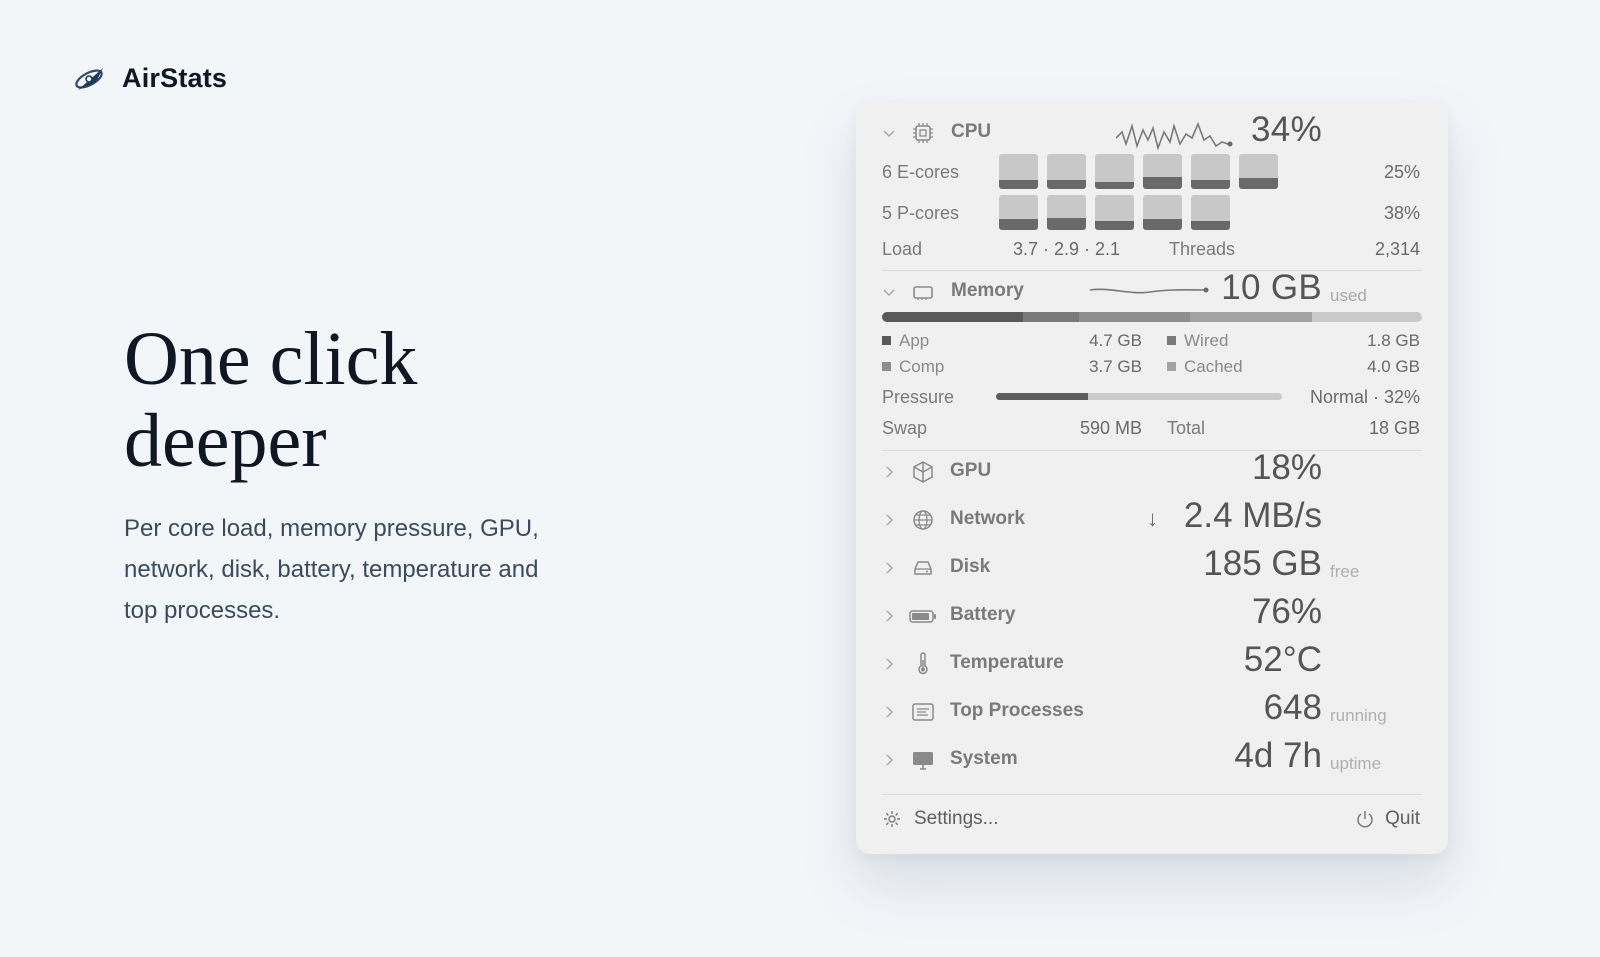 The width and height of the screenshot is (1600, 957). Describe the element at coordinates (923, 472) in the screenshot. I see `gpu-cube-icon` at that location.